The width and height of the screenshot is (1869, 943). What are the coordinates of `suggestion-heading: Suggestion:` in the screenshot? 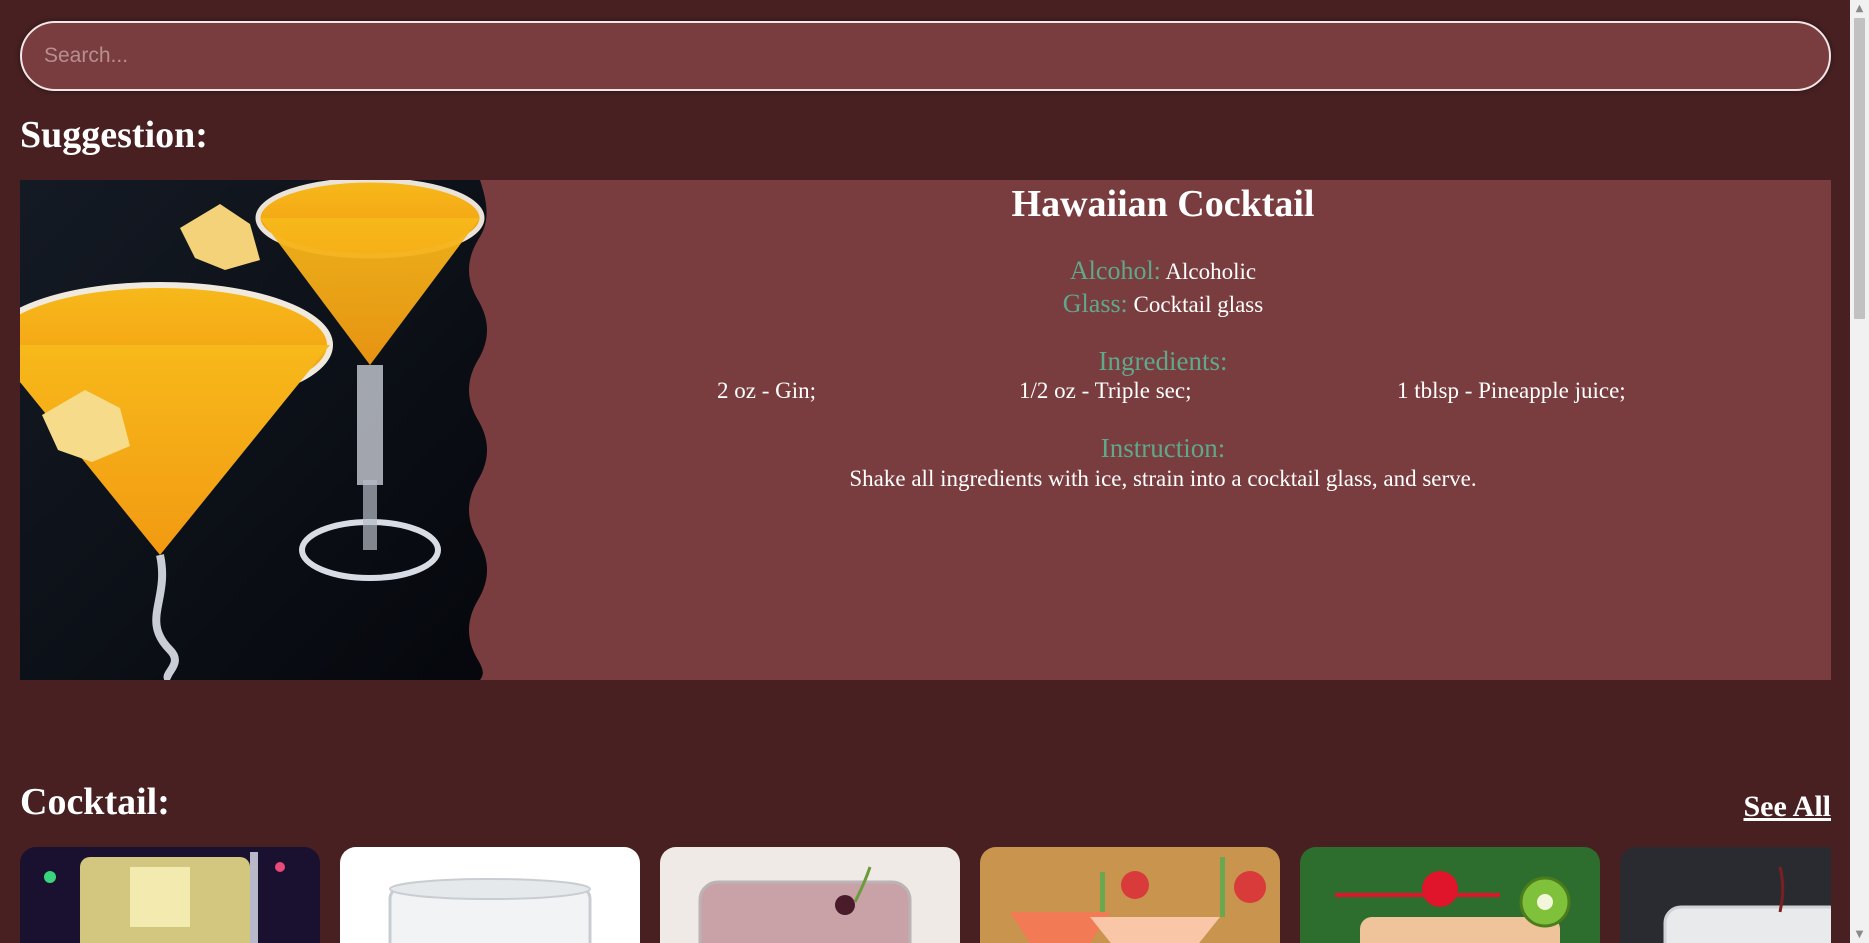 It's located at (114, 135).